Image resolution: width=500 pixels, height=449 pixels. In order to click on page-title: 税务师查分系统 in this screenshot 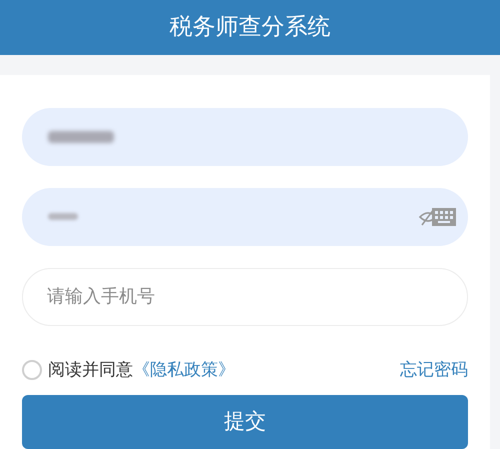, I will do `click(250, 27)`.